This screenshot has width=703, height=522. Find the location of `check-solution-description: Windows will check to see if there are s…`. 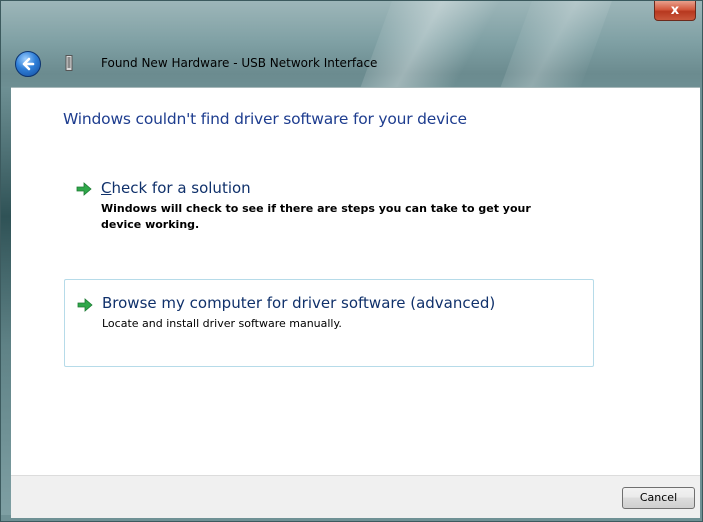

check-solution-description: Windows will check to see if there are s… is located at coordinates (316, 216).